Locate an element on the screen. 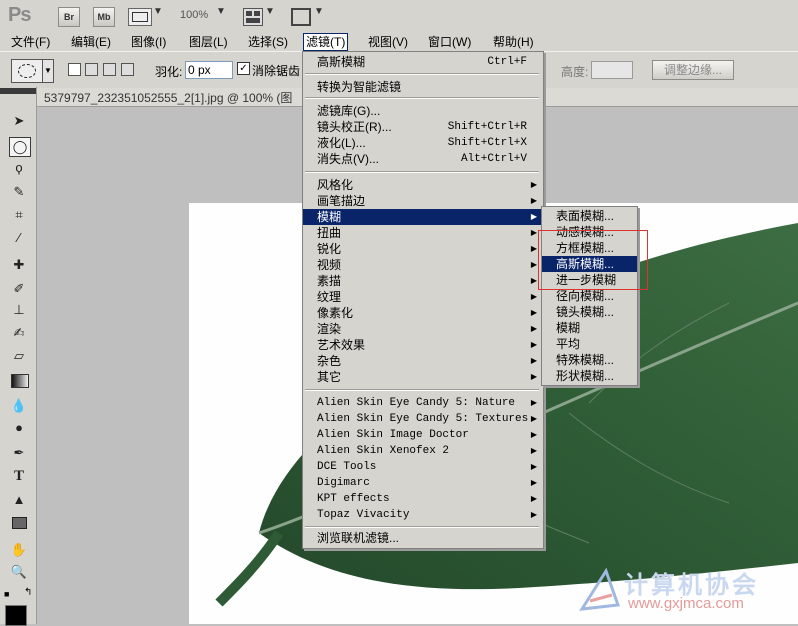 The height and width of the screenshot is (626, 798). dodge-tool-icon: ● is located at coordinates (19, 428).